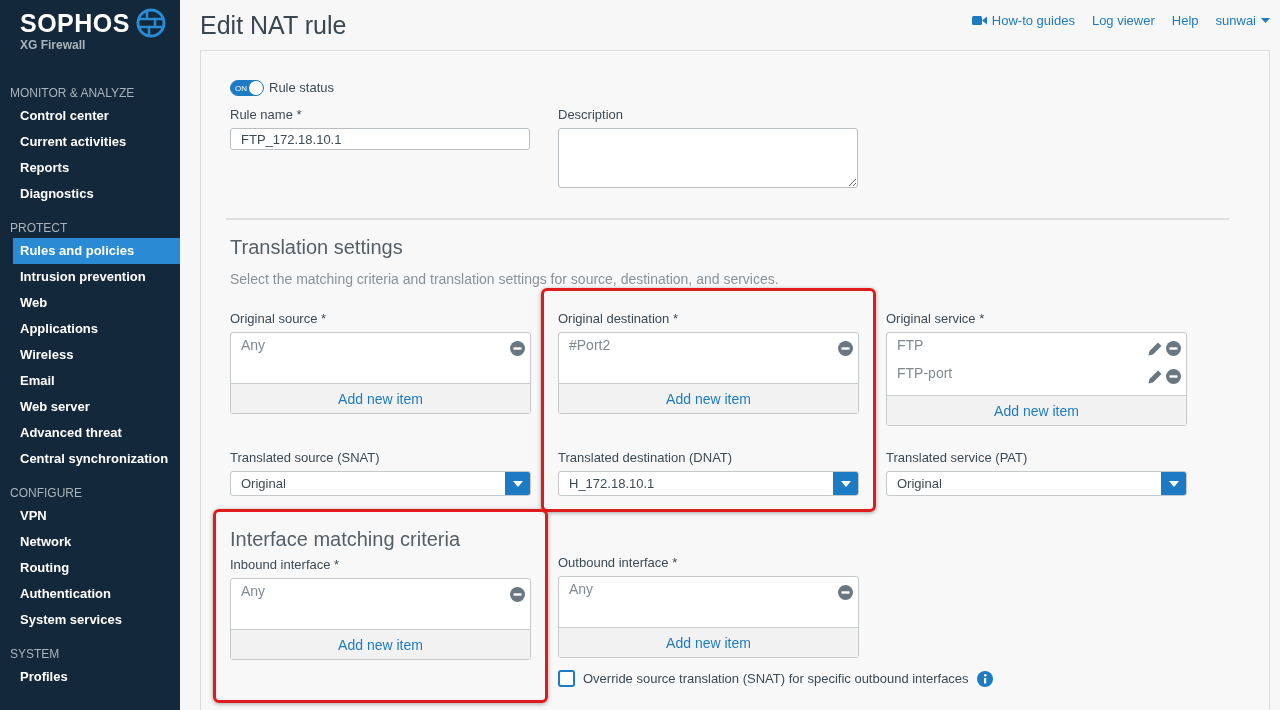  I want to click on list-item-text: #Port2, so click(590, 344).